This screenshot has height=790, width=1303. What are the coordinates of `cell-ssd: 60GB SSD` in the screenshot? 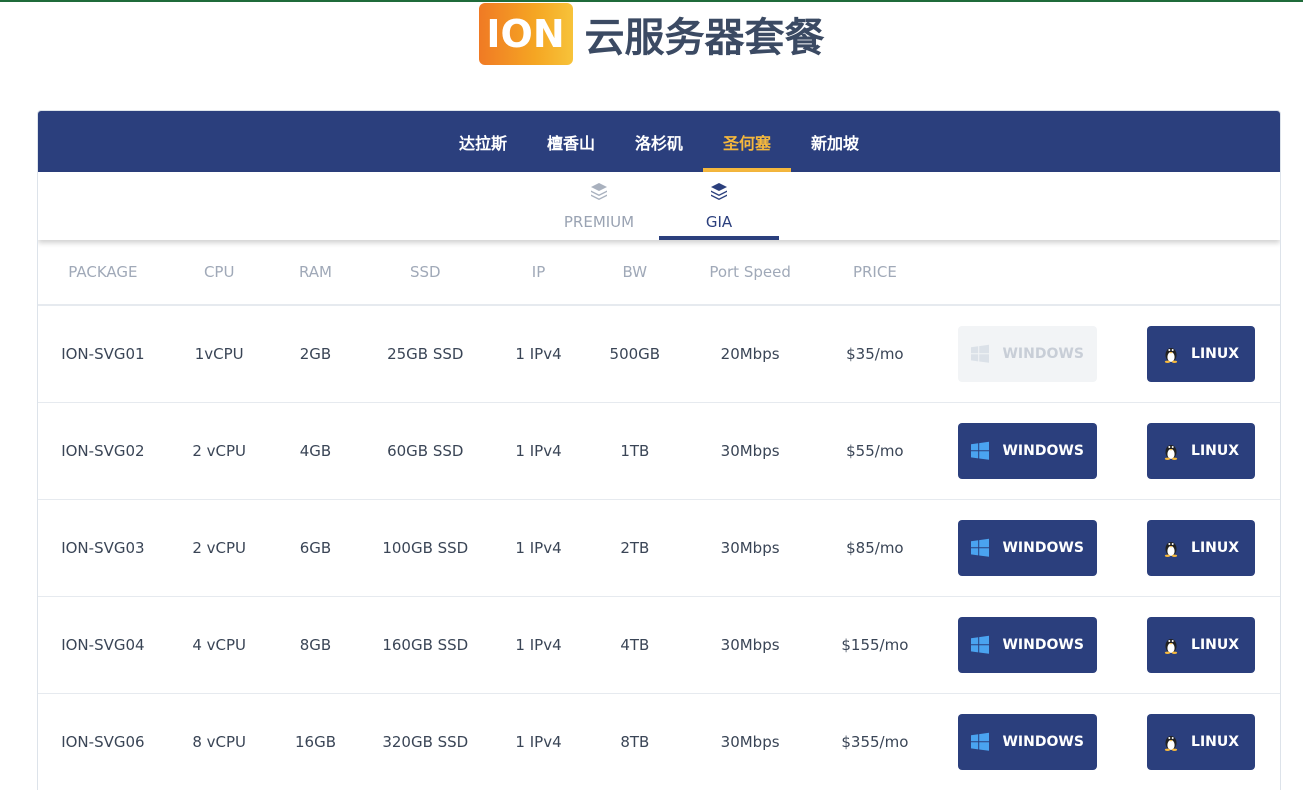 It's located at (425, 451).